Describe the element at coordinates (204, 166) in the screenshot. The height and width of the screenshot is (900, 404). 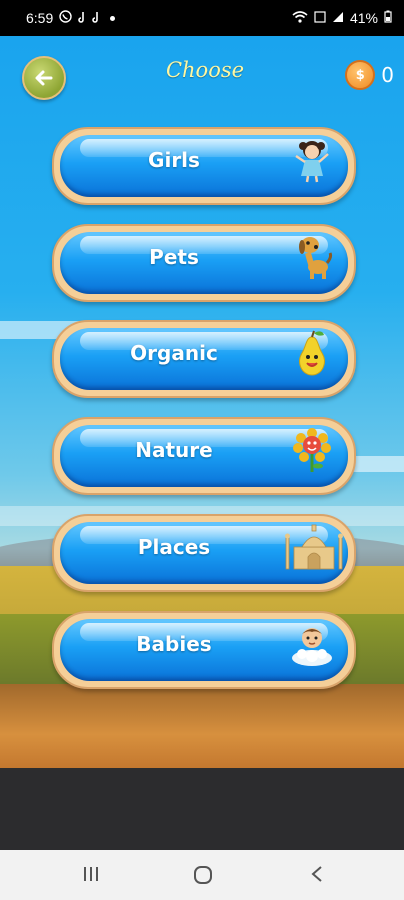
I see `category-button-girls: Girls` at that location.